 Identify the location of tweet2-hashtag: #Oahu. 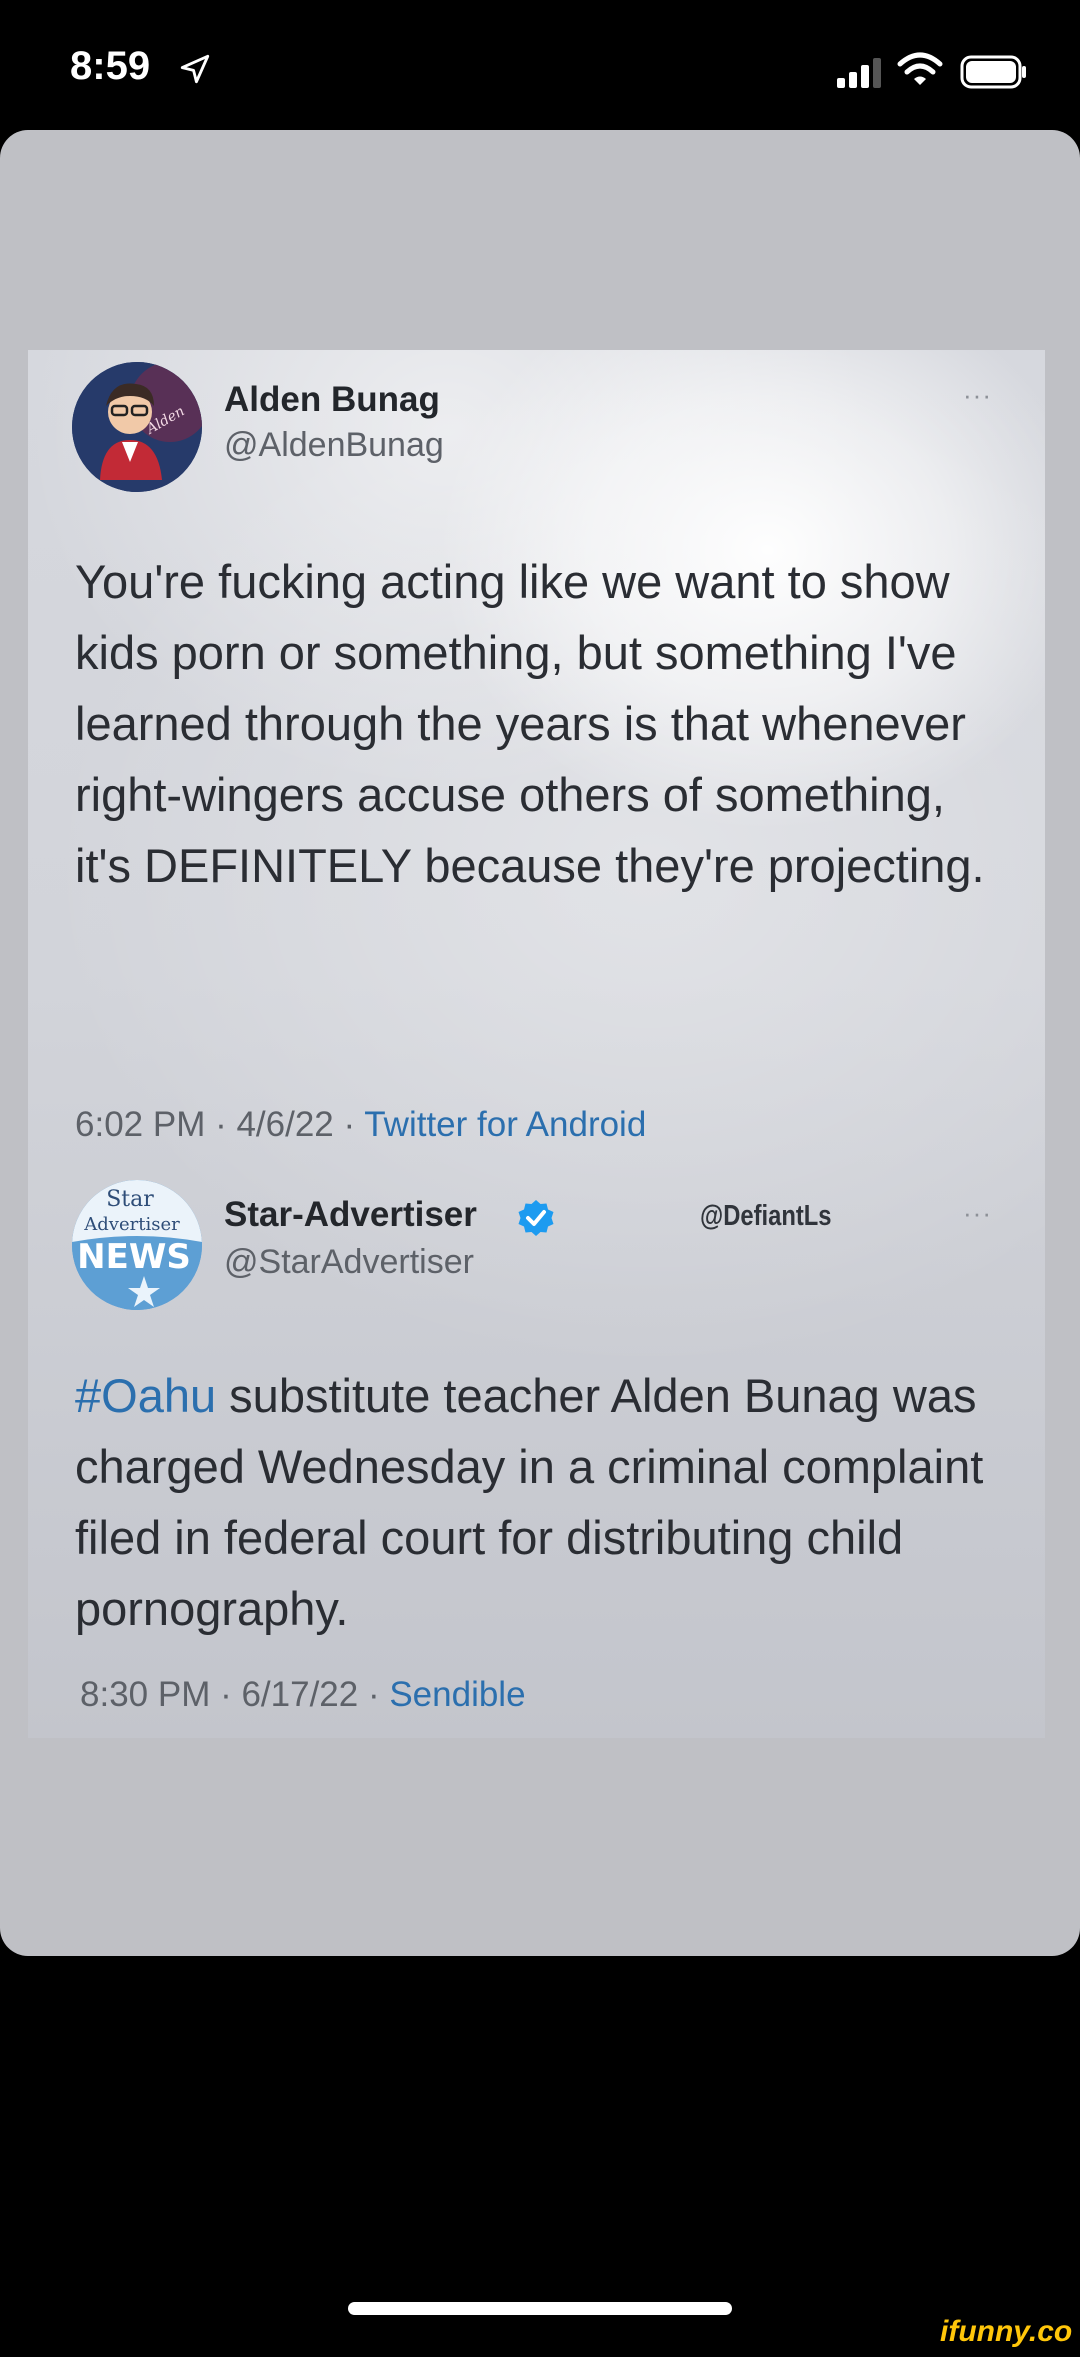
(145, 1395).